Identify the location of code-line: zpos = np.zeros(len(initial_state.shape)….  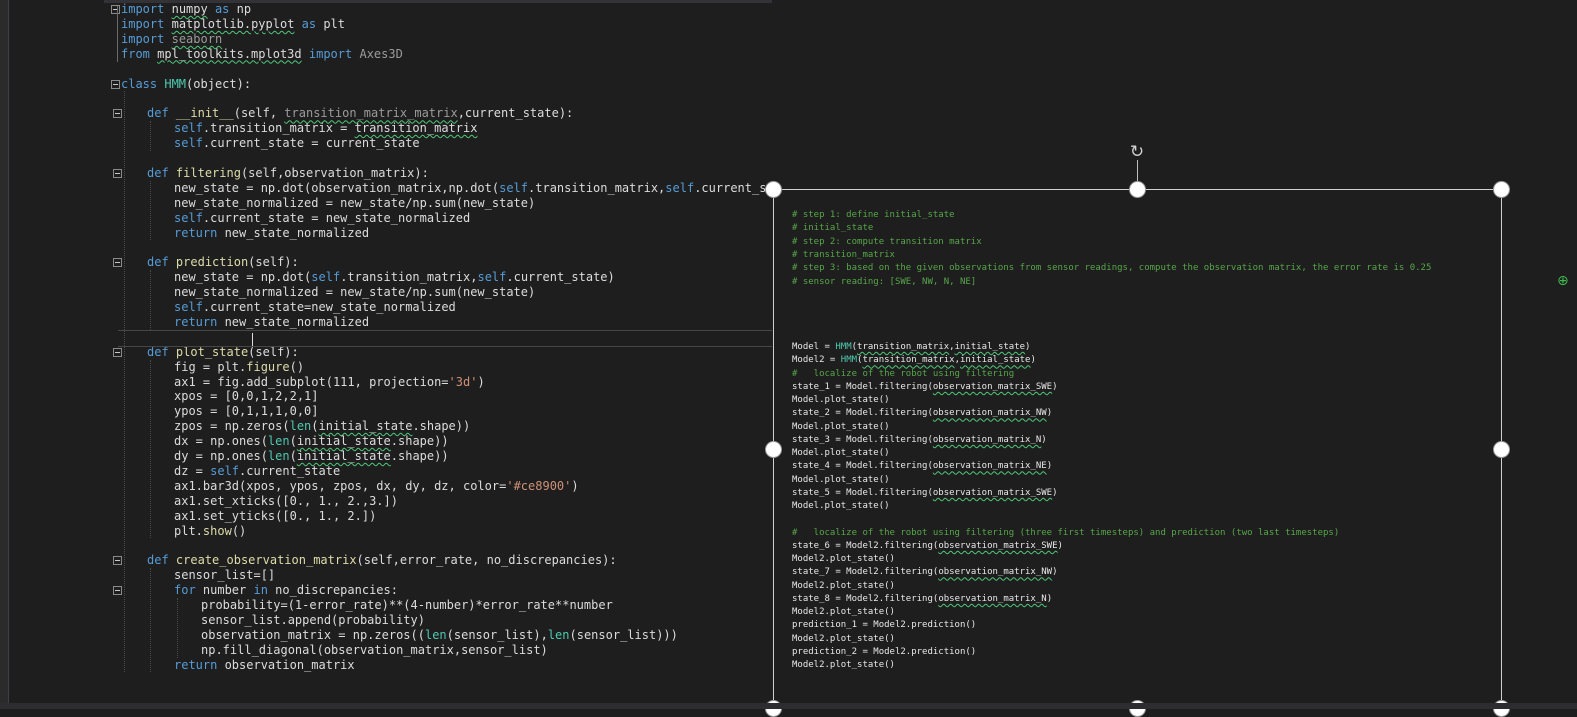
(295, 426).